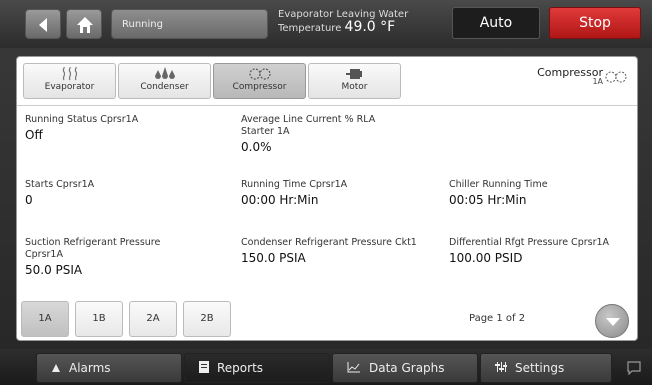  I want to click on field-label: Chiller Running Time, so click(498, 184).